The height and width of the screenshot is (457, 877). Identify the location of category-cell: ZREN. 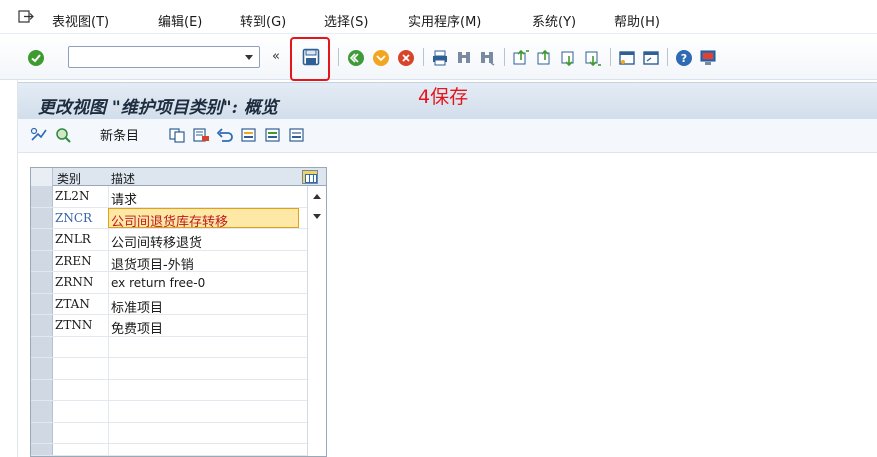
(73, 260).